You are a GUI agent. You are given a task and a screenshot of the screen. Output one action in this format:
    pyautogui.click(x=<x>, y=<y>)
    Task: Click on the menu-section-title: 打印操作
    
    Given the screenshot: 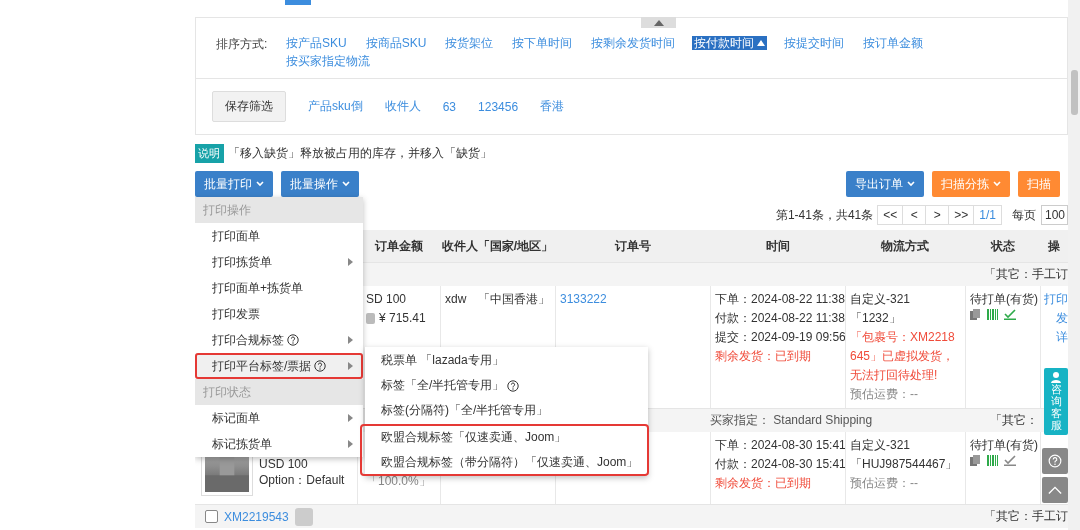 What is the action you would take?
    pyautogui.click(x=279, y=210)
    